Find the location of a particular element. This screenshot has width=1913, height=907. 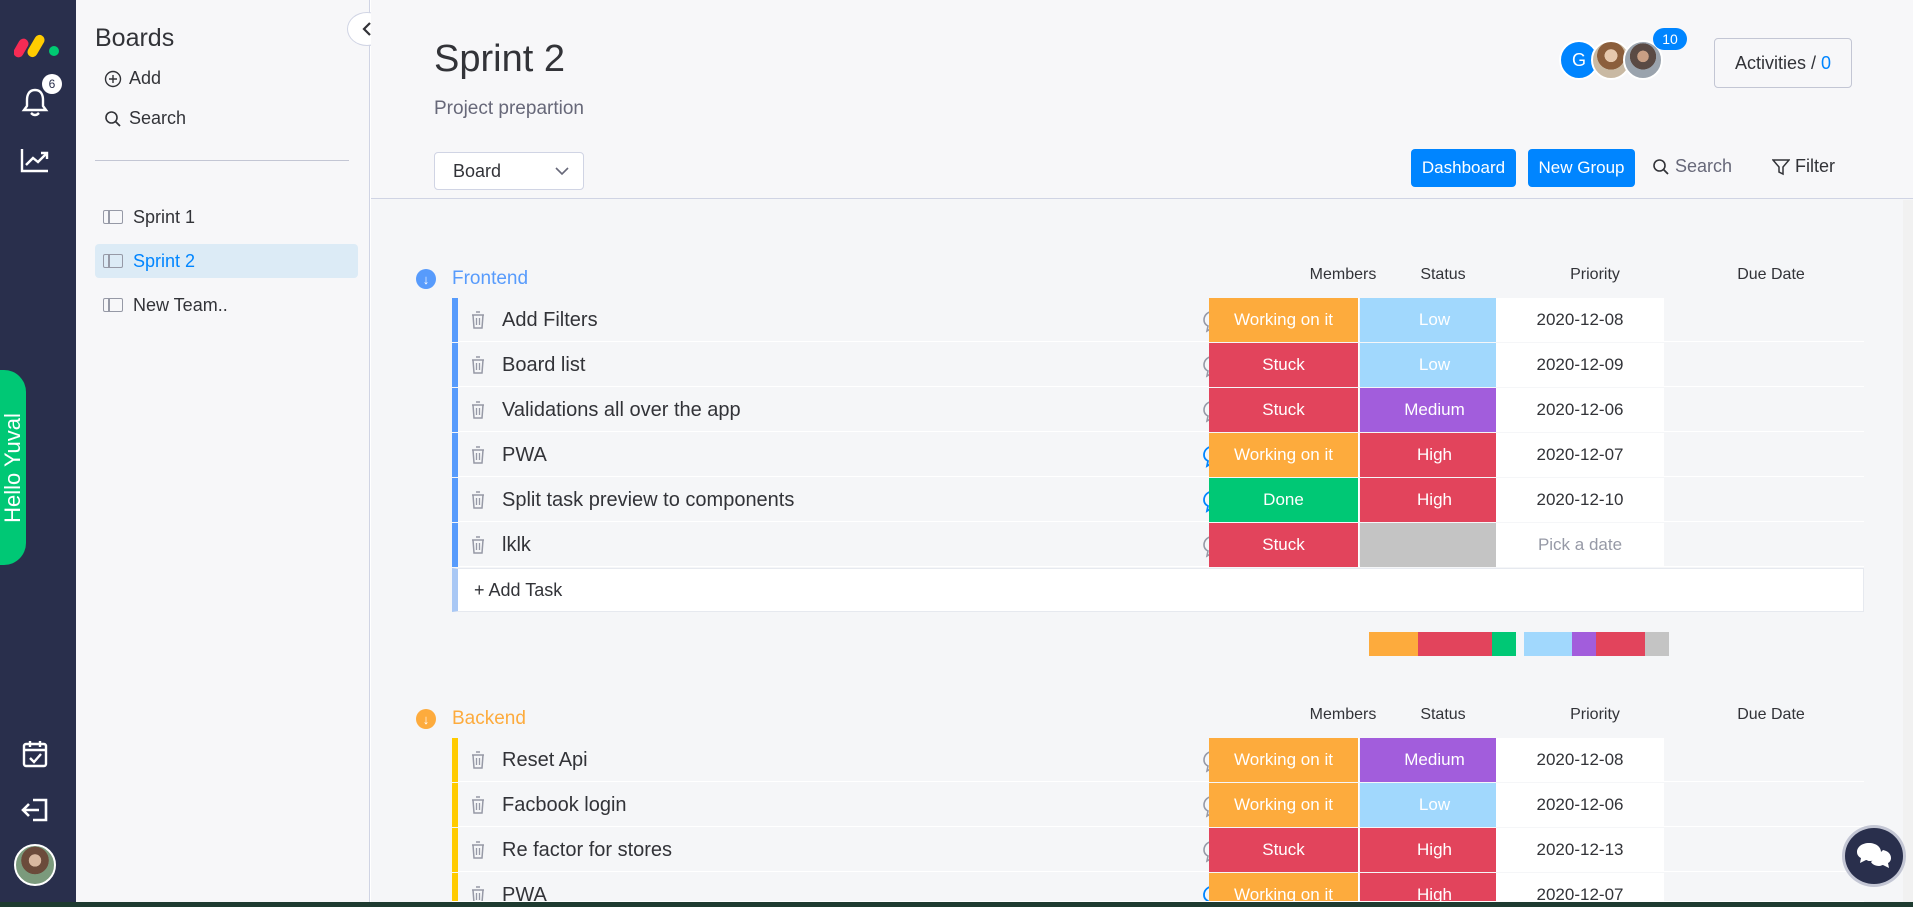

board-item-sprint-1: Sprint 1 is located at coordinates (226, 217).